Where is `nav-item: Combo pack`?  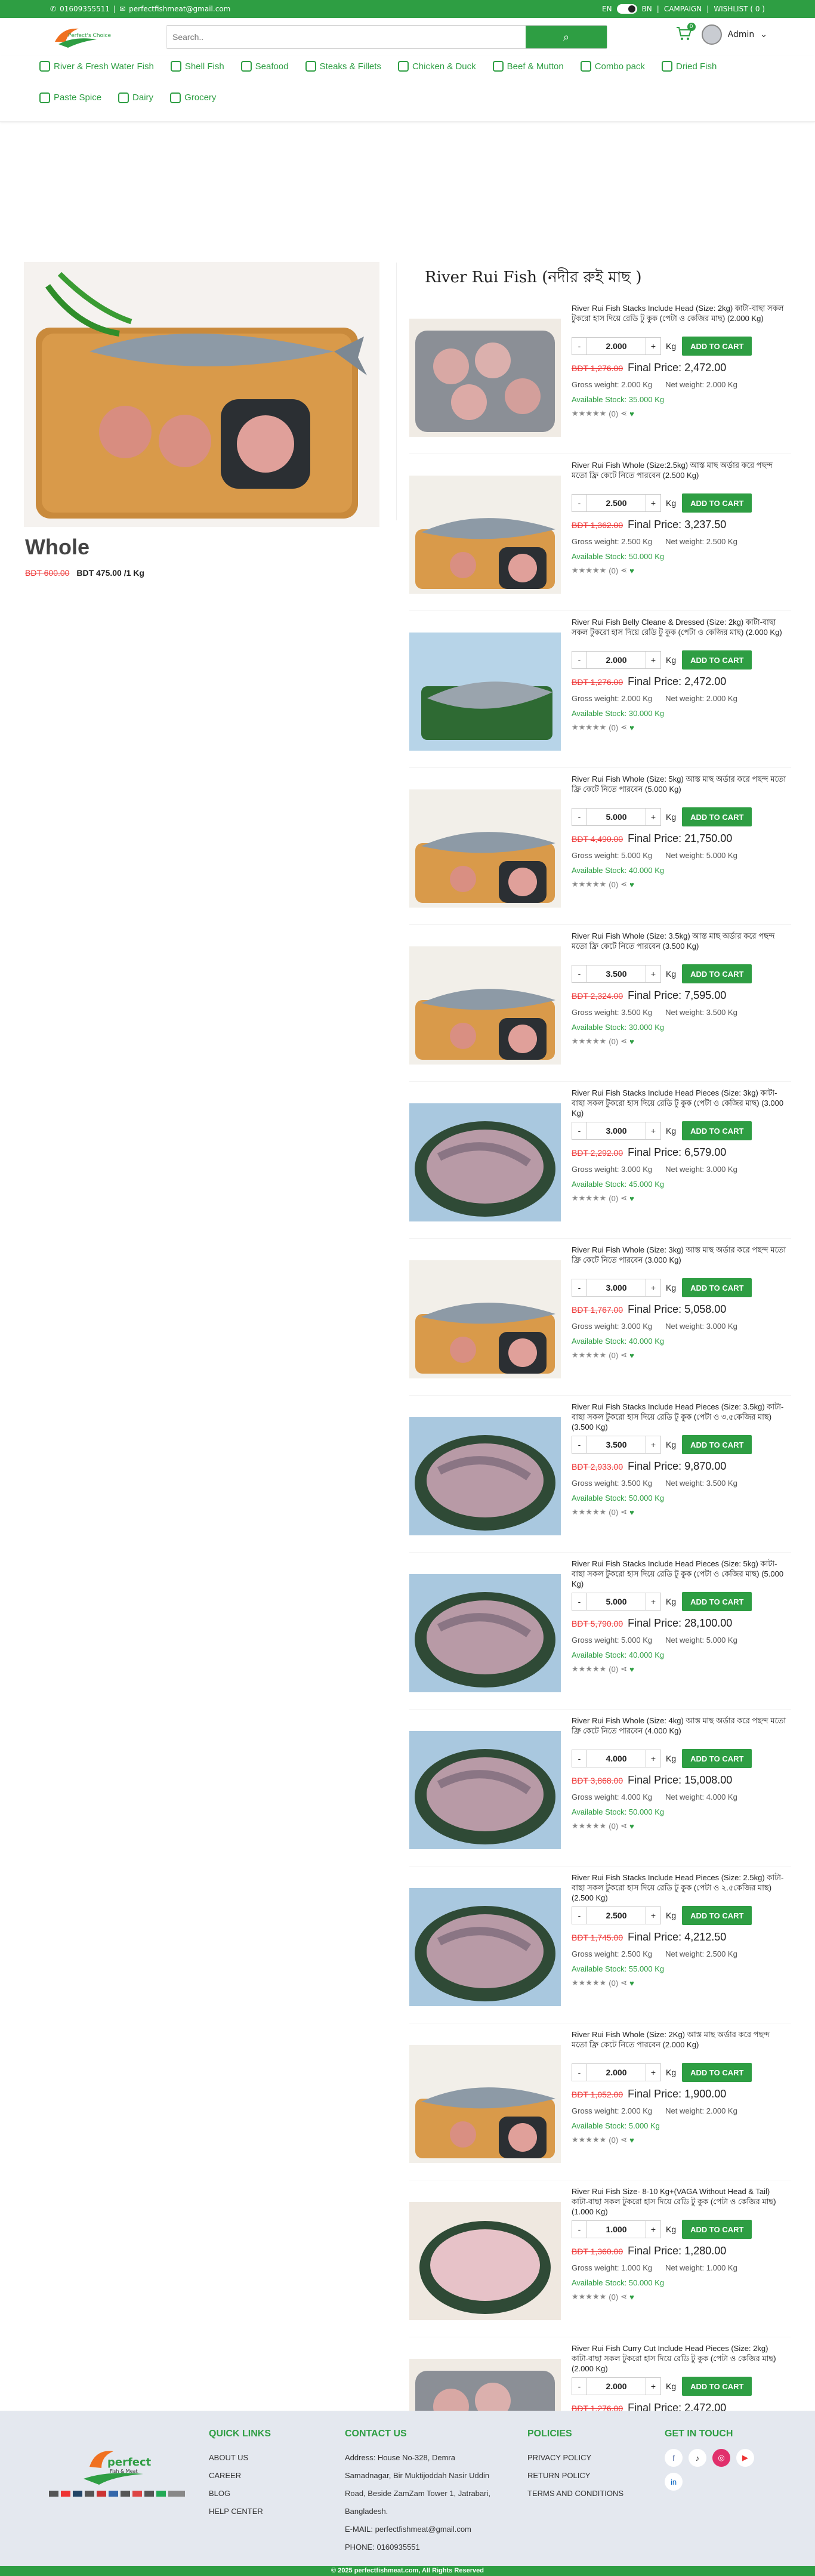 nav-item: Combo pack is located at coordinates (612, 66).